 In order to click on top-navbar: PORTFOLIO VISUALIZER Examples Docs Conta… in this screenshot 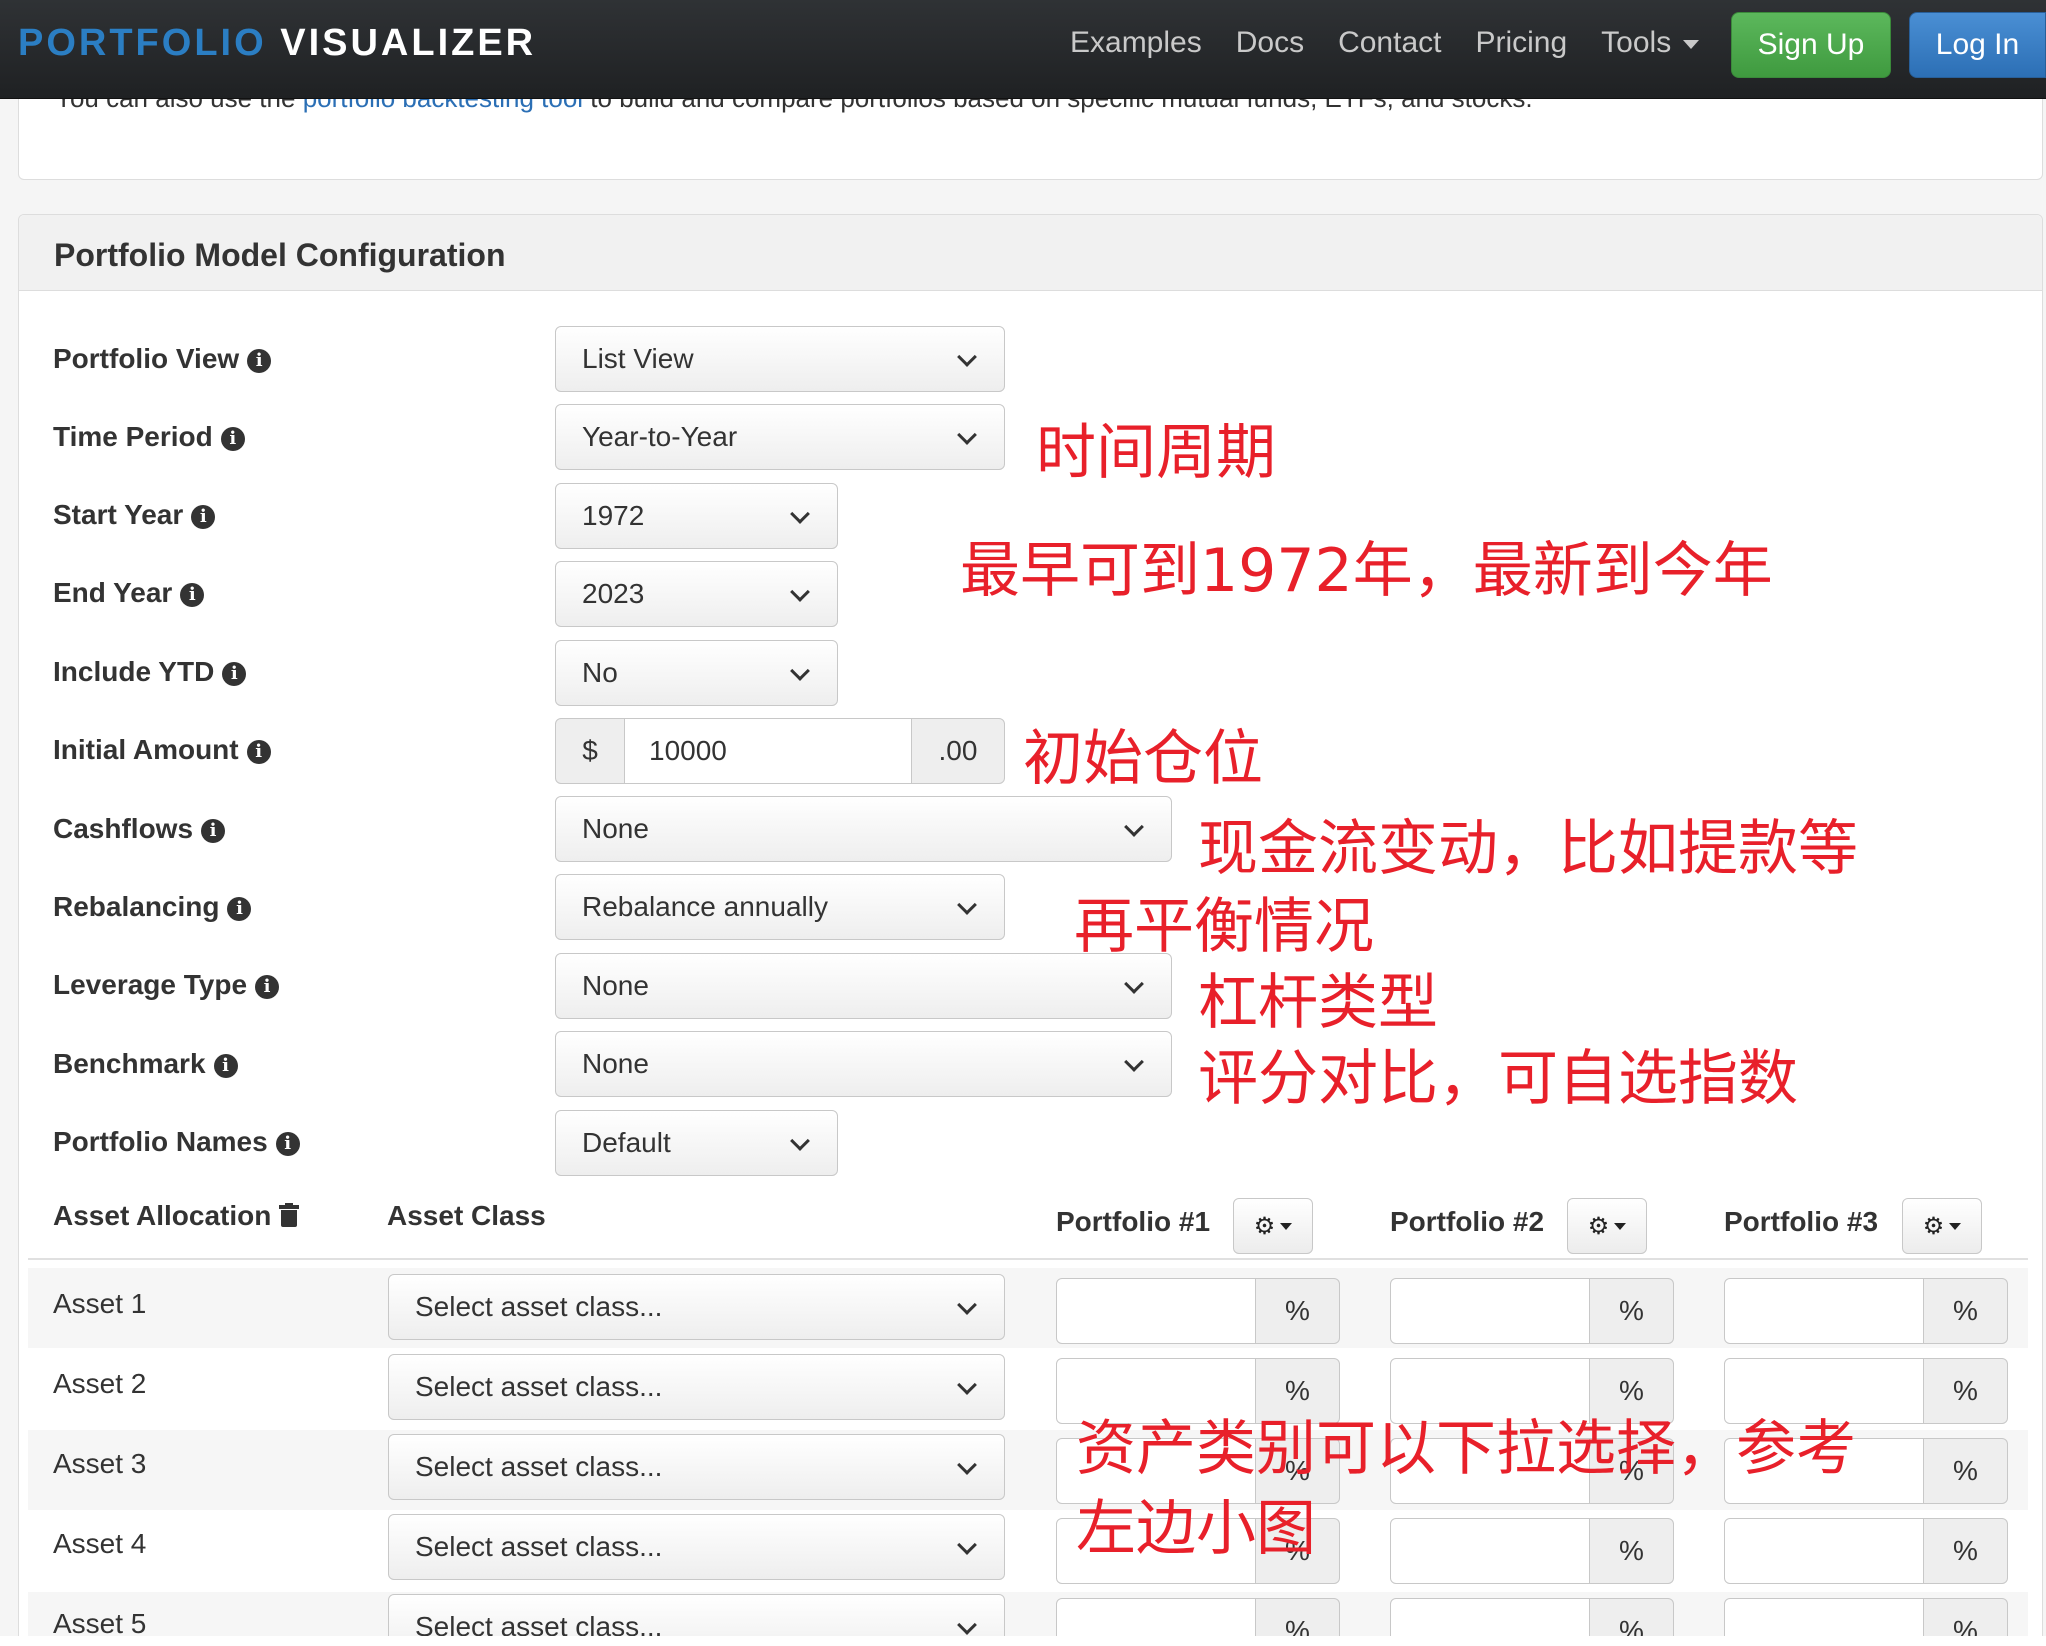, I will do `click(1023, 49)`.